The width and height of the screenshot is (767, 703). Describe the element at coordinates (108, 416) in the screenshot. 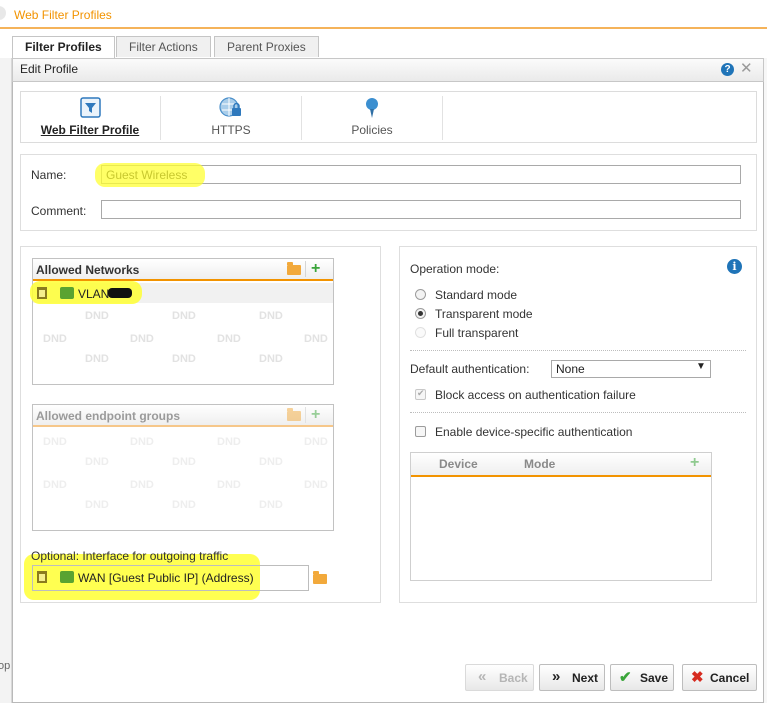

I see `allowed-endpoint-groups-title: Allowed endpoint groups` at that location.